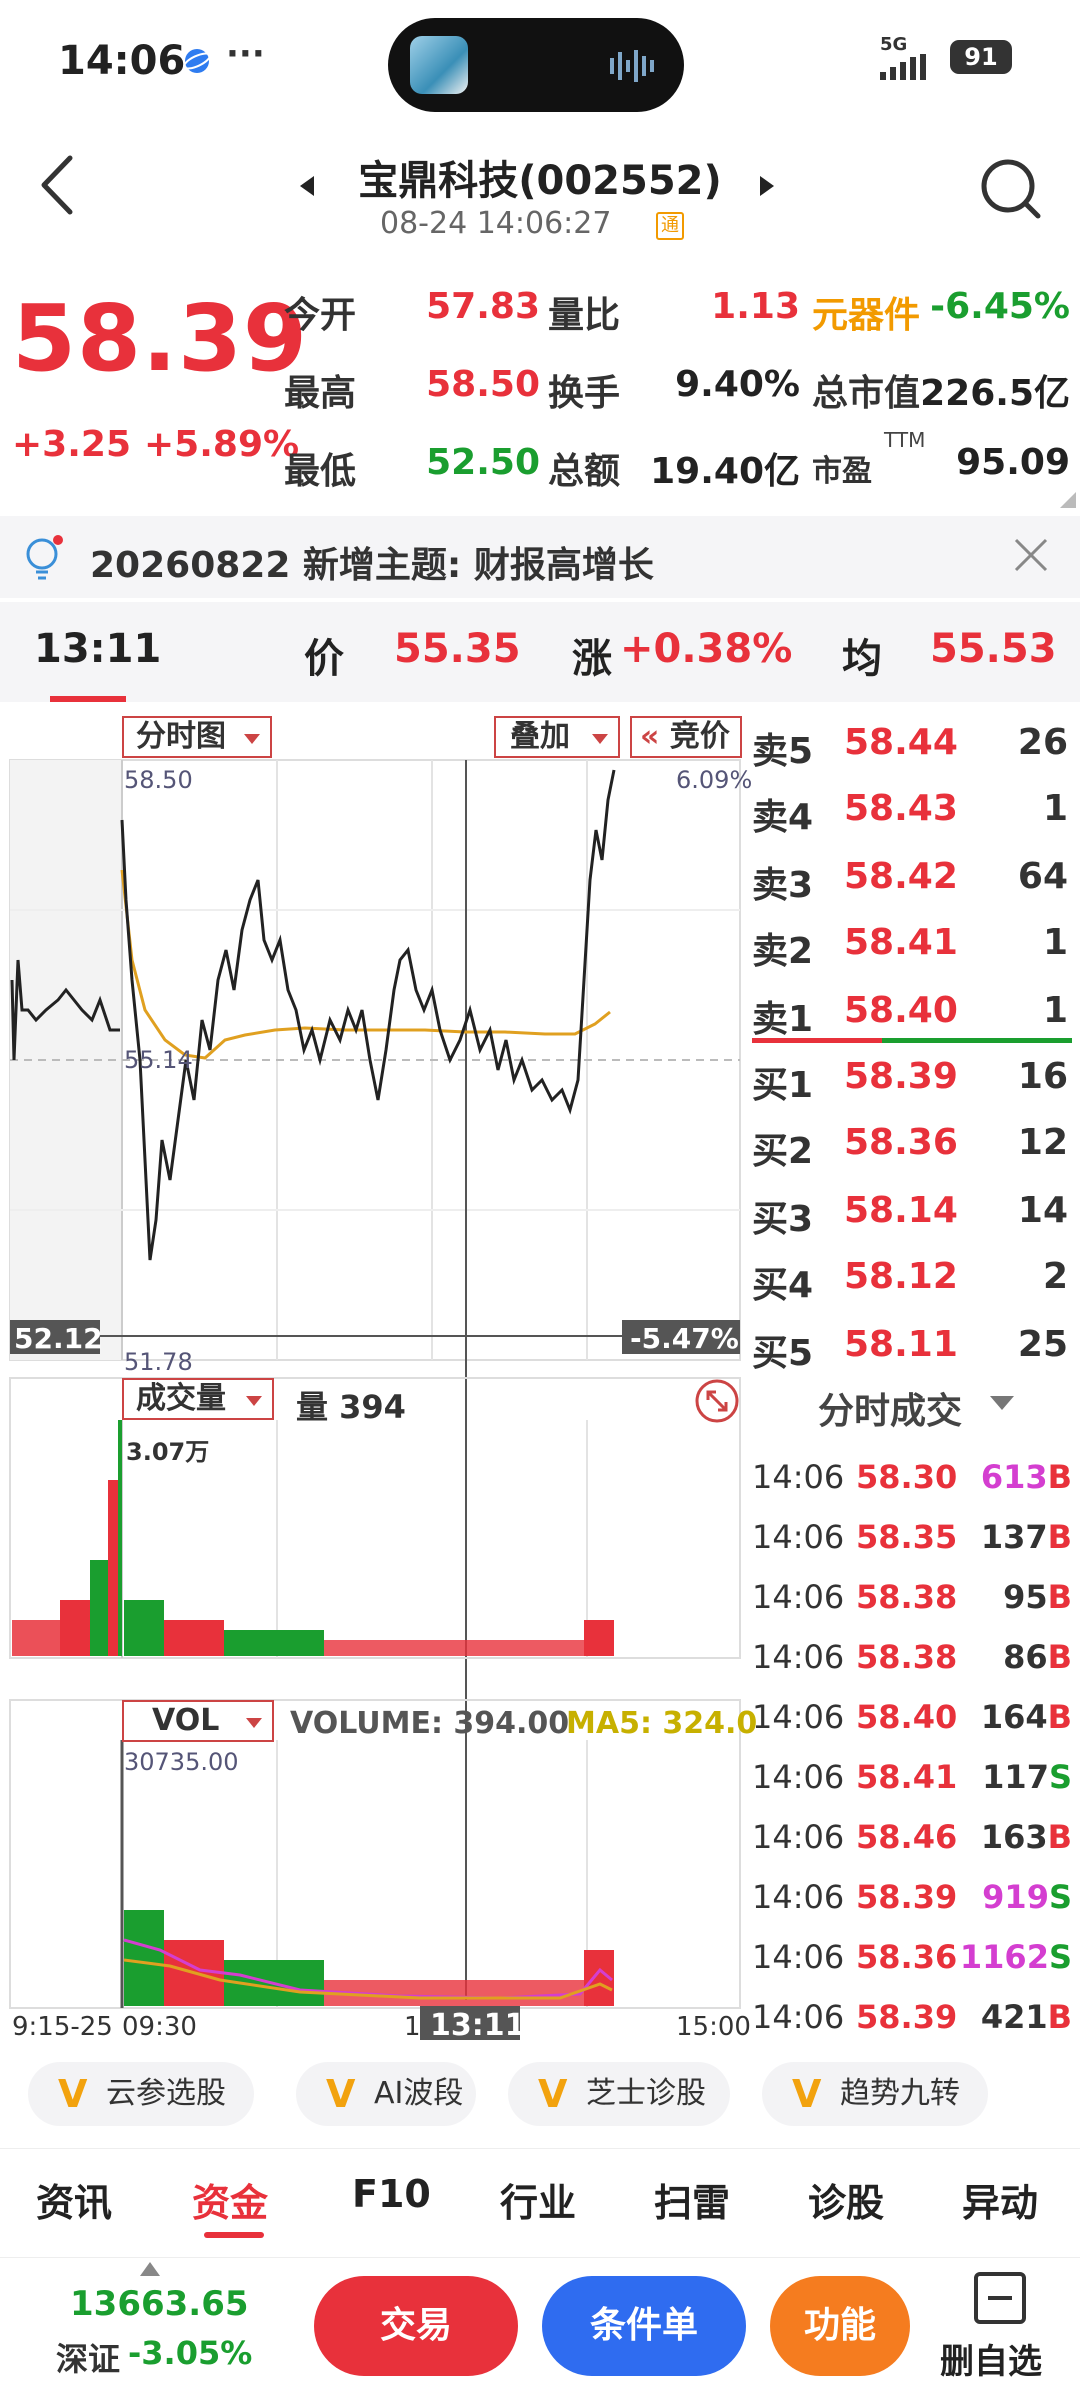 Image resolution: width=1080 pixels, height=2400 pixels. What do you see at coordinates (783, 817) in the screenshot?
I see `order-level-label: 卖4` at bounding box center [783, 817].